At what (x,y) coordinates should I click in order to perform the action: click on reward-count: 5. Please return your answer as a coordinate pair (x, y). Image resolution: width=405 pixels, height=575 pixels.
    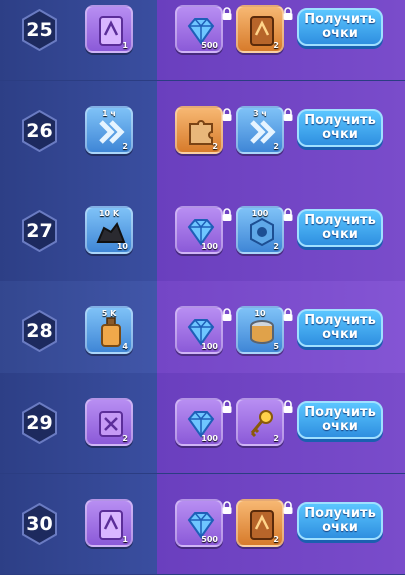
    Looking at the image, I should click on (276, 346).